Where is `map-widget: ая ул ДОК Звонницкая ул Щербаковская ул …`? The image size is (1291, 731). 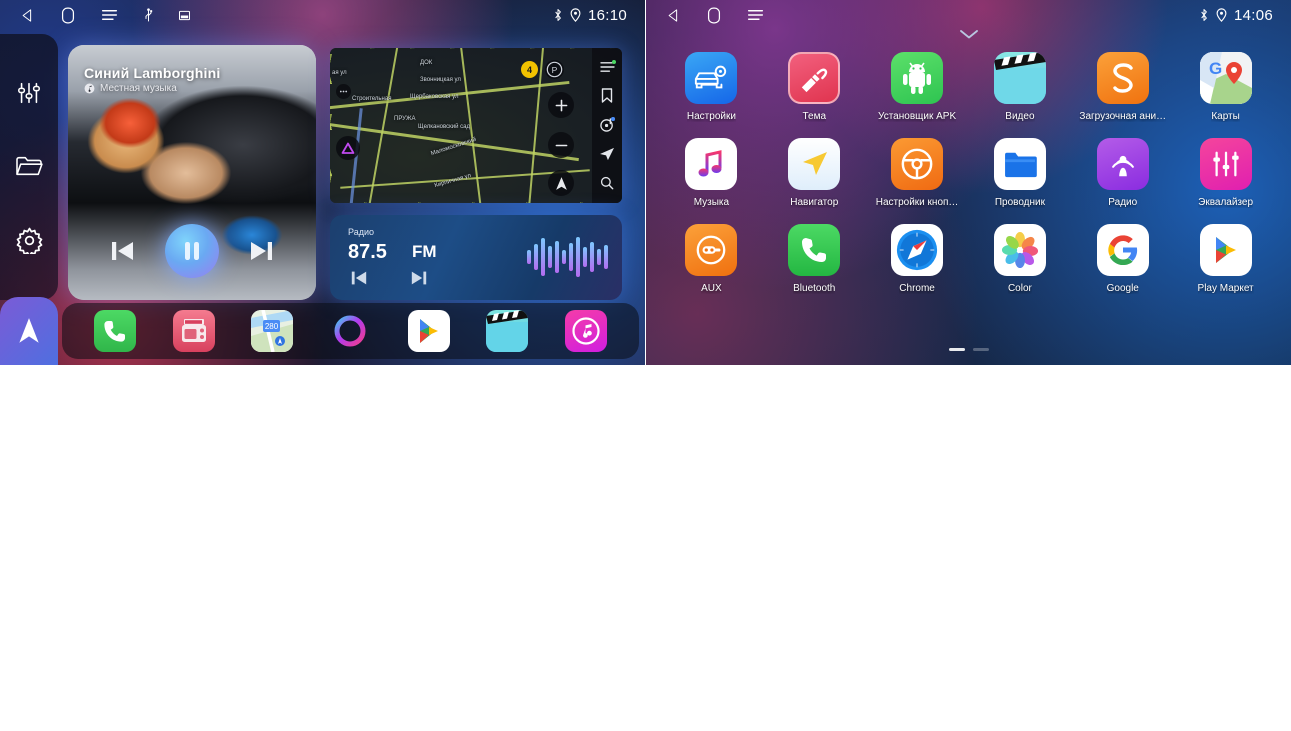
map-widget: ая ул ДОК Звонницкая ул Щербаковская ул … is located at coordinates (476, 125).